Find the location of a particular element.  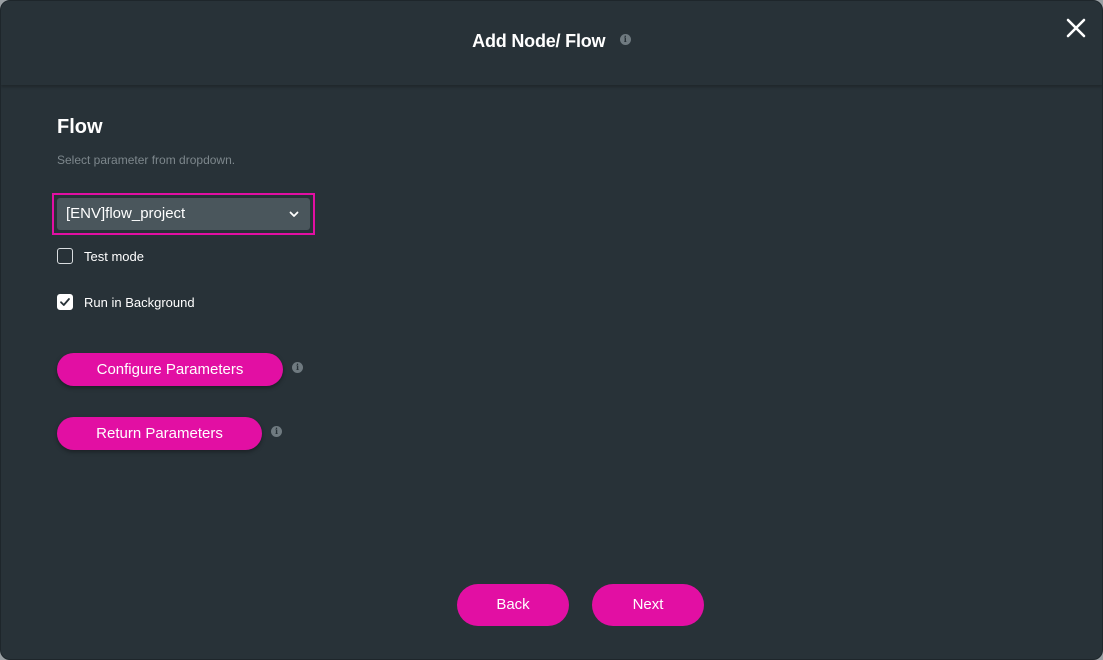

flow-dropdown-highlight: [ENV]flow_project is located at coordinates (183, 214).